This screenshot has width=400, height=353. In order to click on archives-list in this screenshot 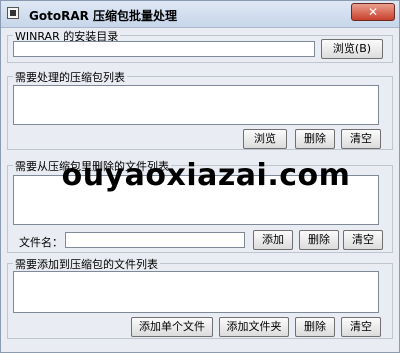, I will do `click(196, 105)`.